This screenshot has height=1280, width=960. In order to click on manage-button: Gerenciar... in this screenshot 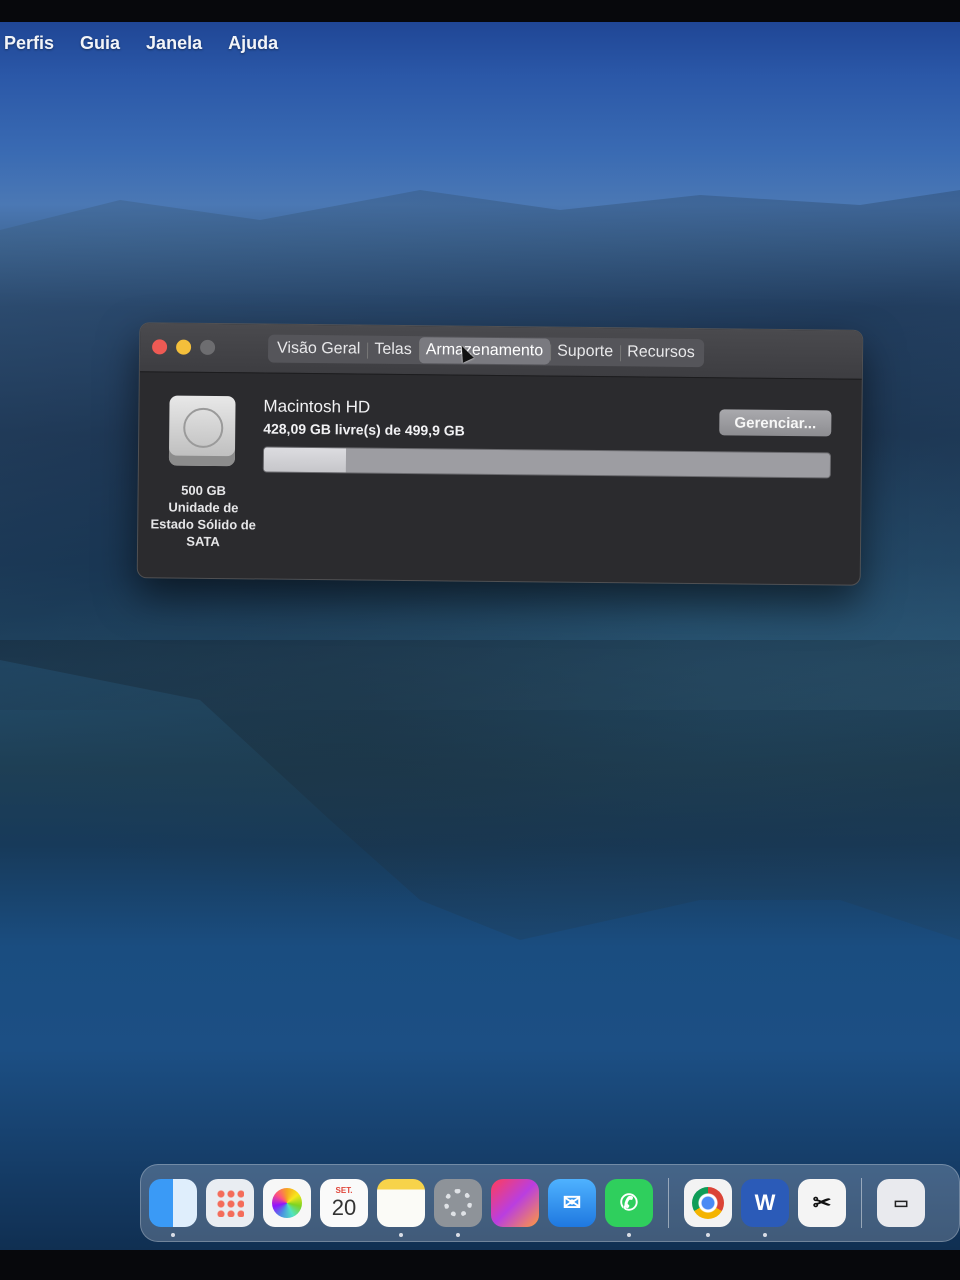, I will do `click(775, 423)`.